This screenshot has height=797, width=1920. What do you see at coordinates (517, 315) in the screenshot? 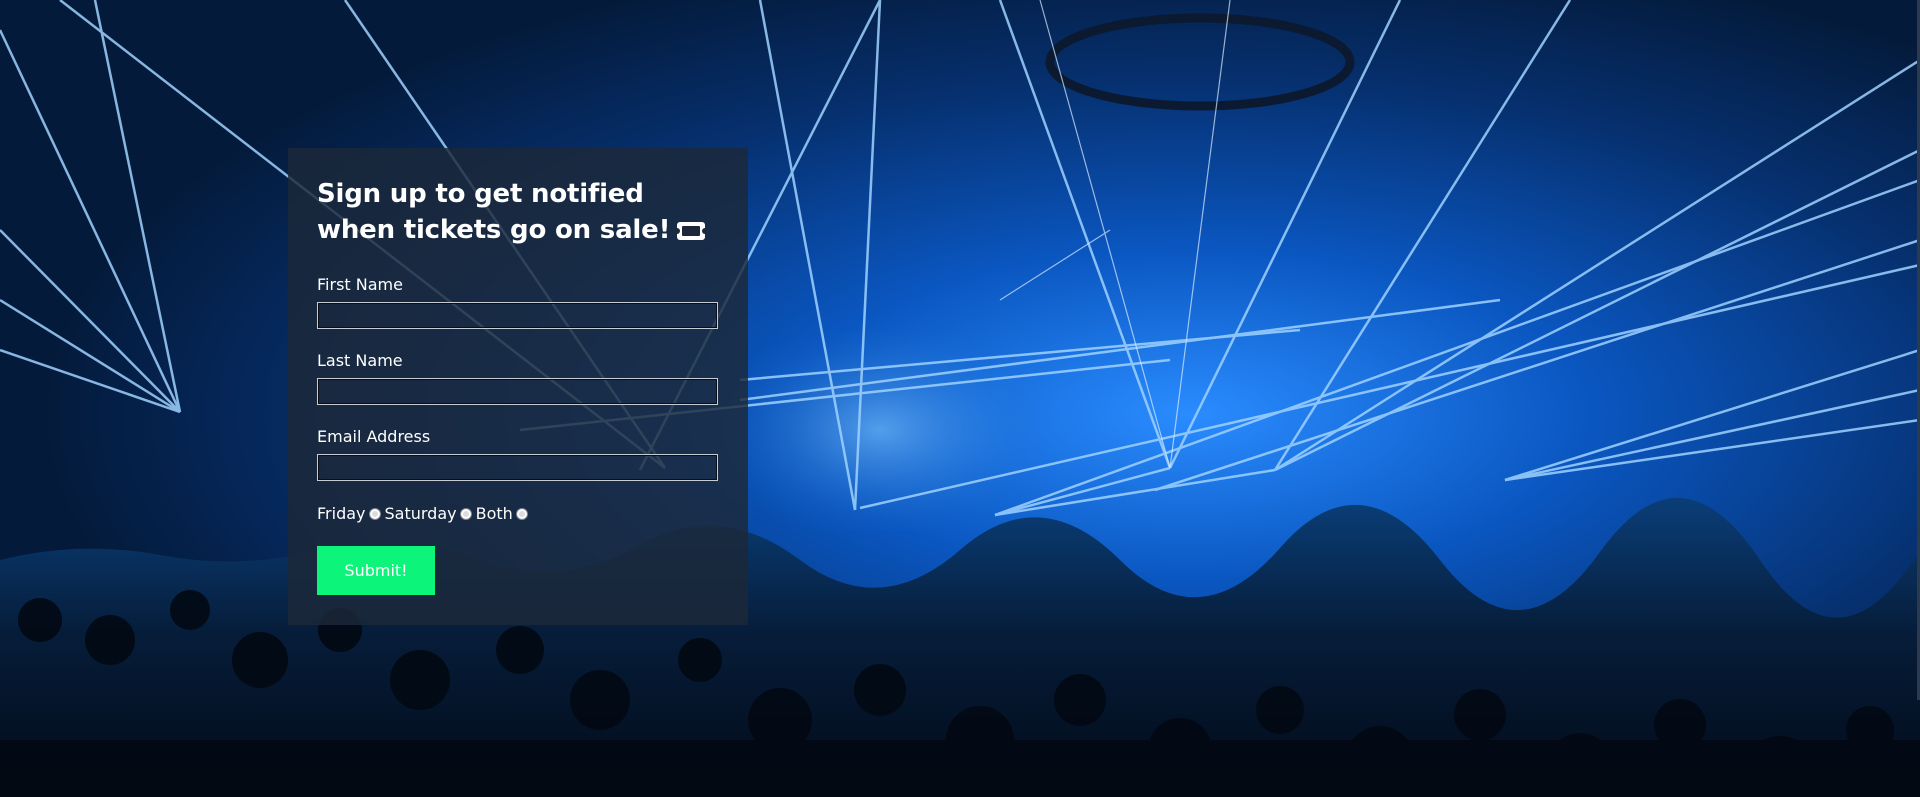
I see `first-name-input` at bounding box center [517, 315].